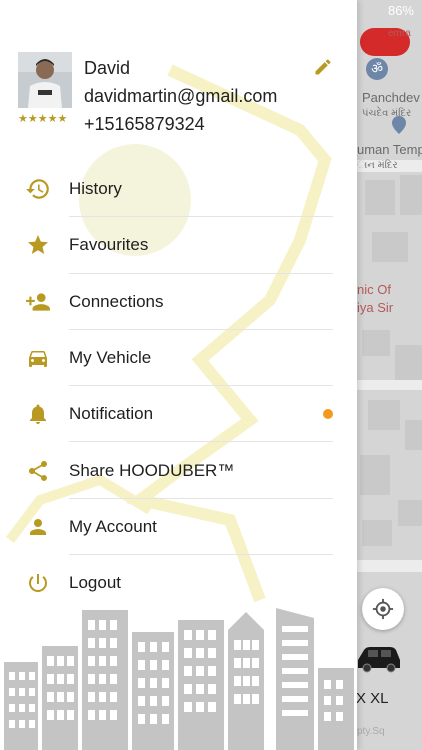 The height and width of the screenshot is (750, 422). I want to click on pencil-icon, so click(323, 67).